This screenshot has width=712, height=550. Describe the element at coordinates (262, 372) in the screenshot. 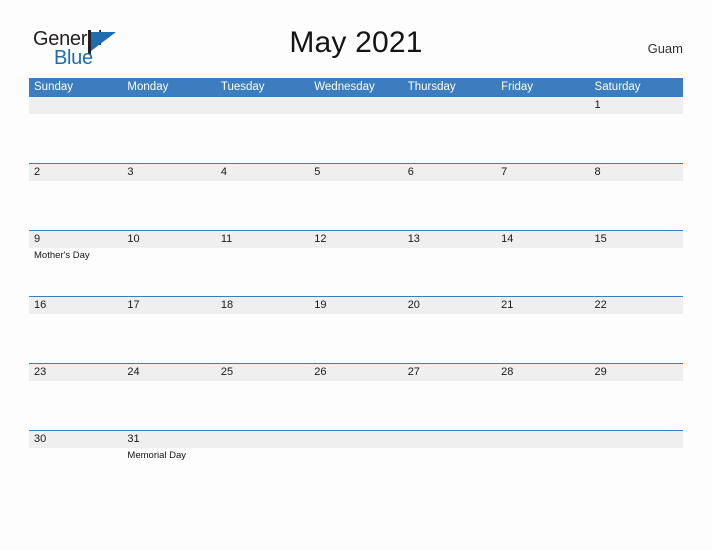

I see `day-number: 25` at that location.